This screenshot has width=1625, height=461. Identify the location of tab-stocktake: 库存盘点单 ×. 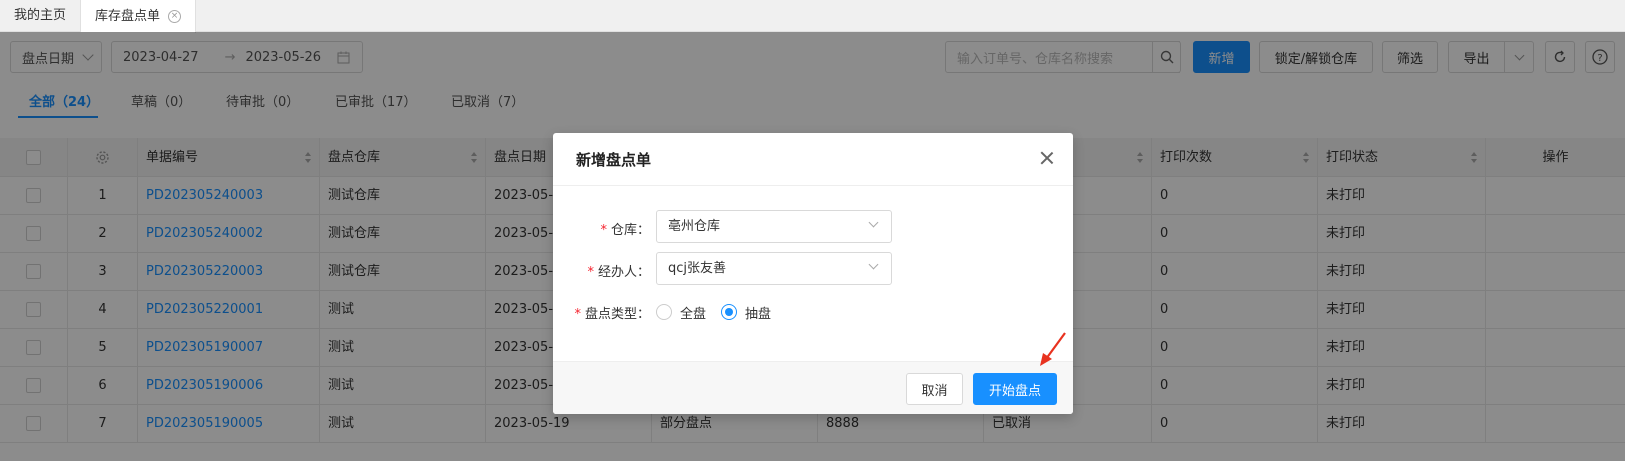
(139, 16).